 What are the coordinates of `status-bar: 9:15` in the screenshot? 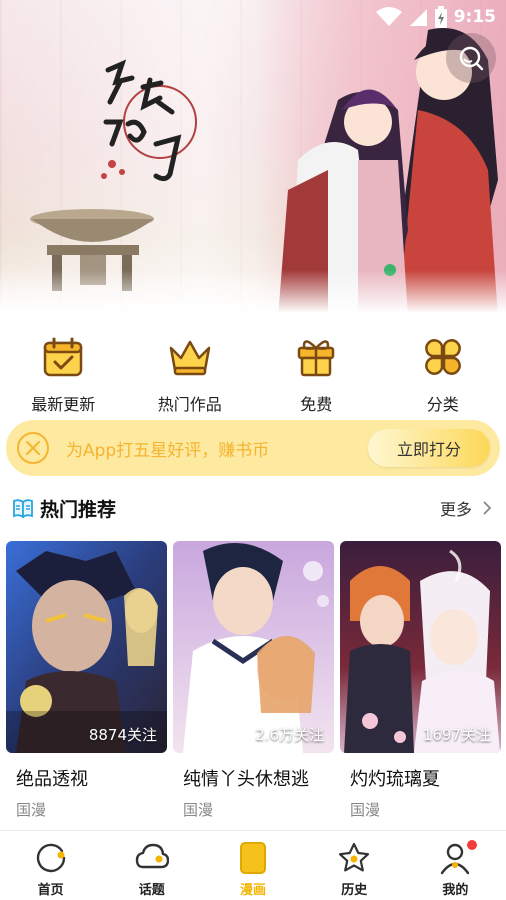 It's located at (435, 17).